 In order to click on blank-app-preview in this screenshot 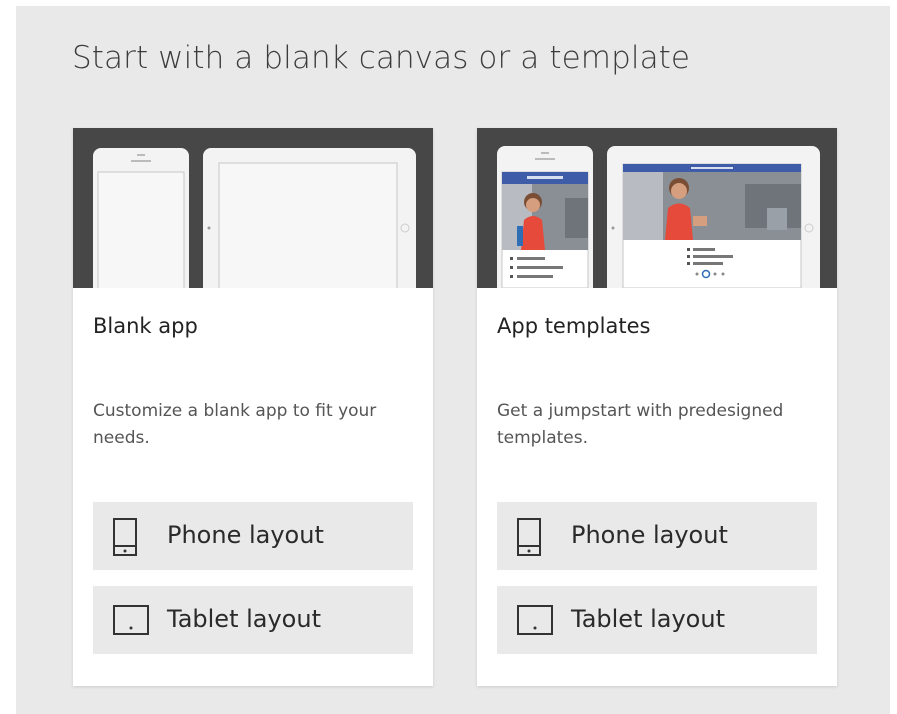, I will do `click(253, 208)`.